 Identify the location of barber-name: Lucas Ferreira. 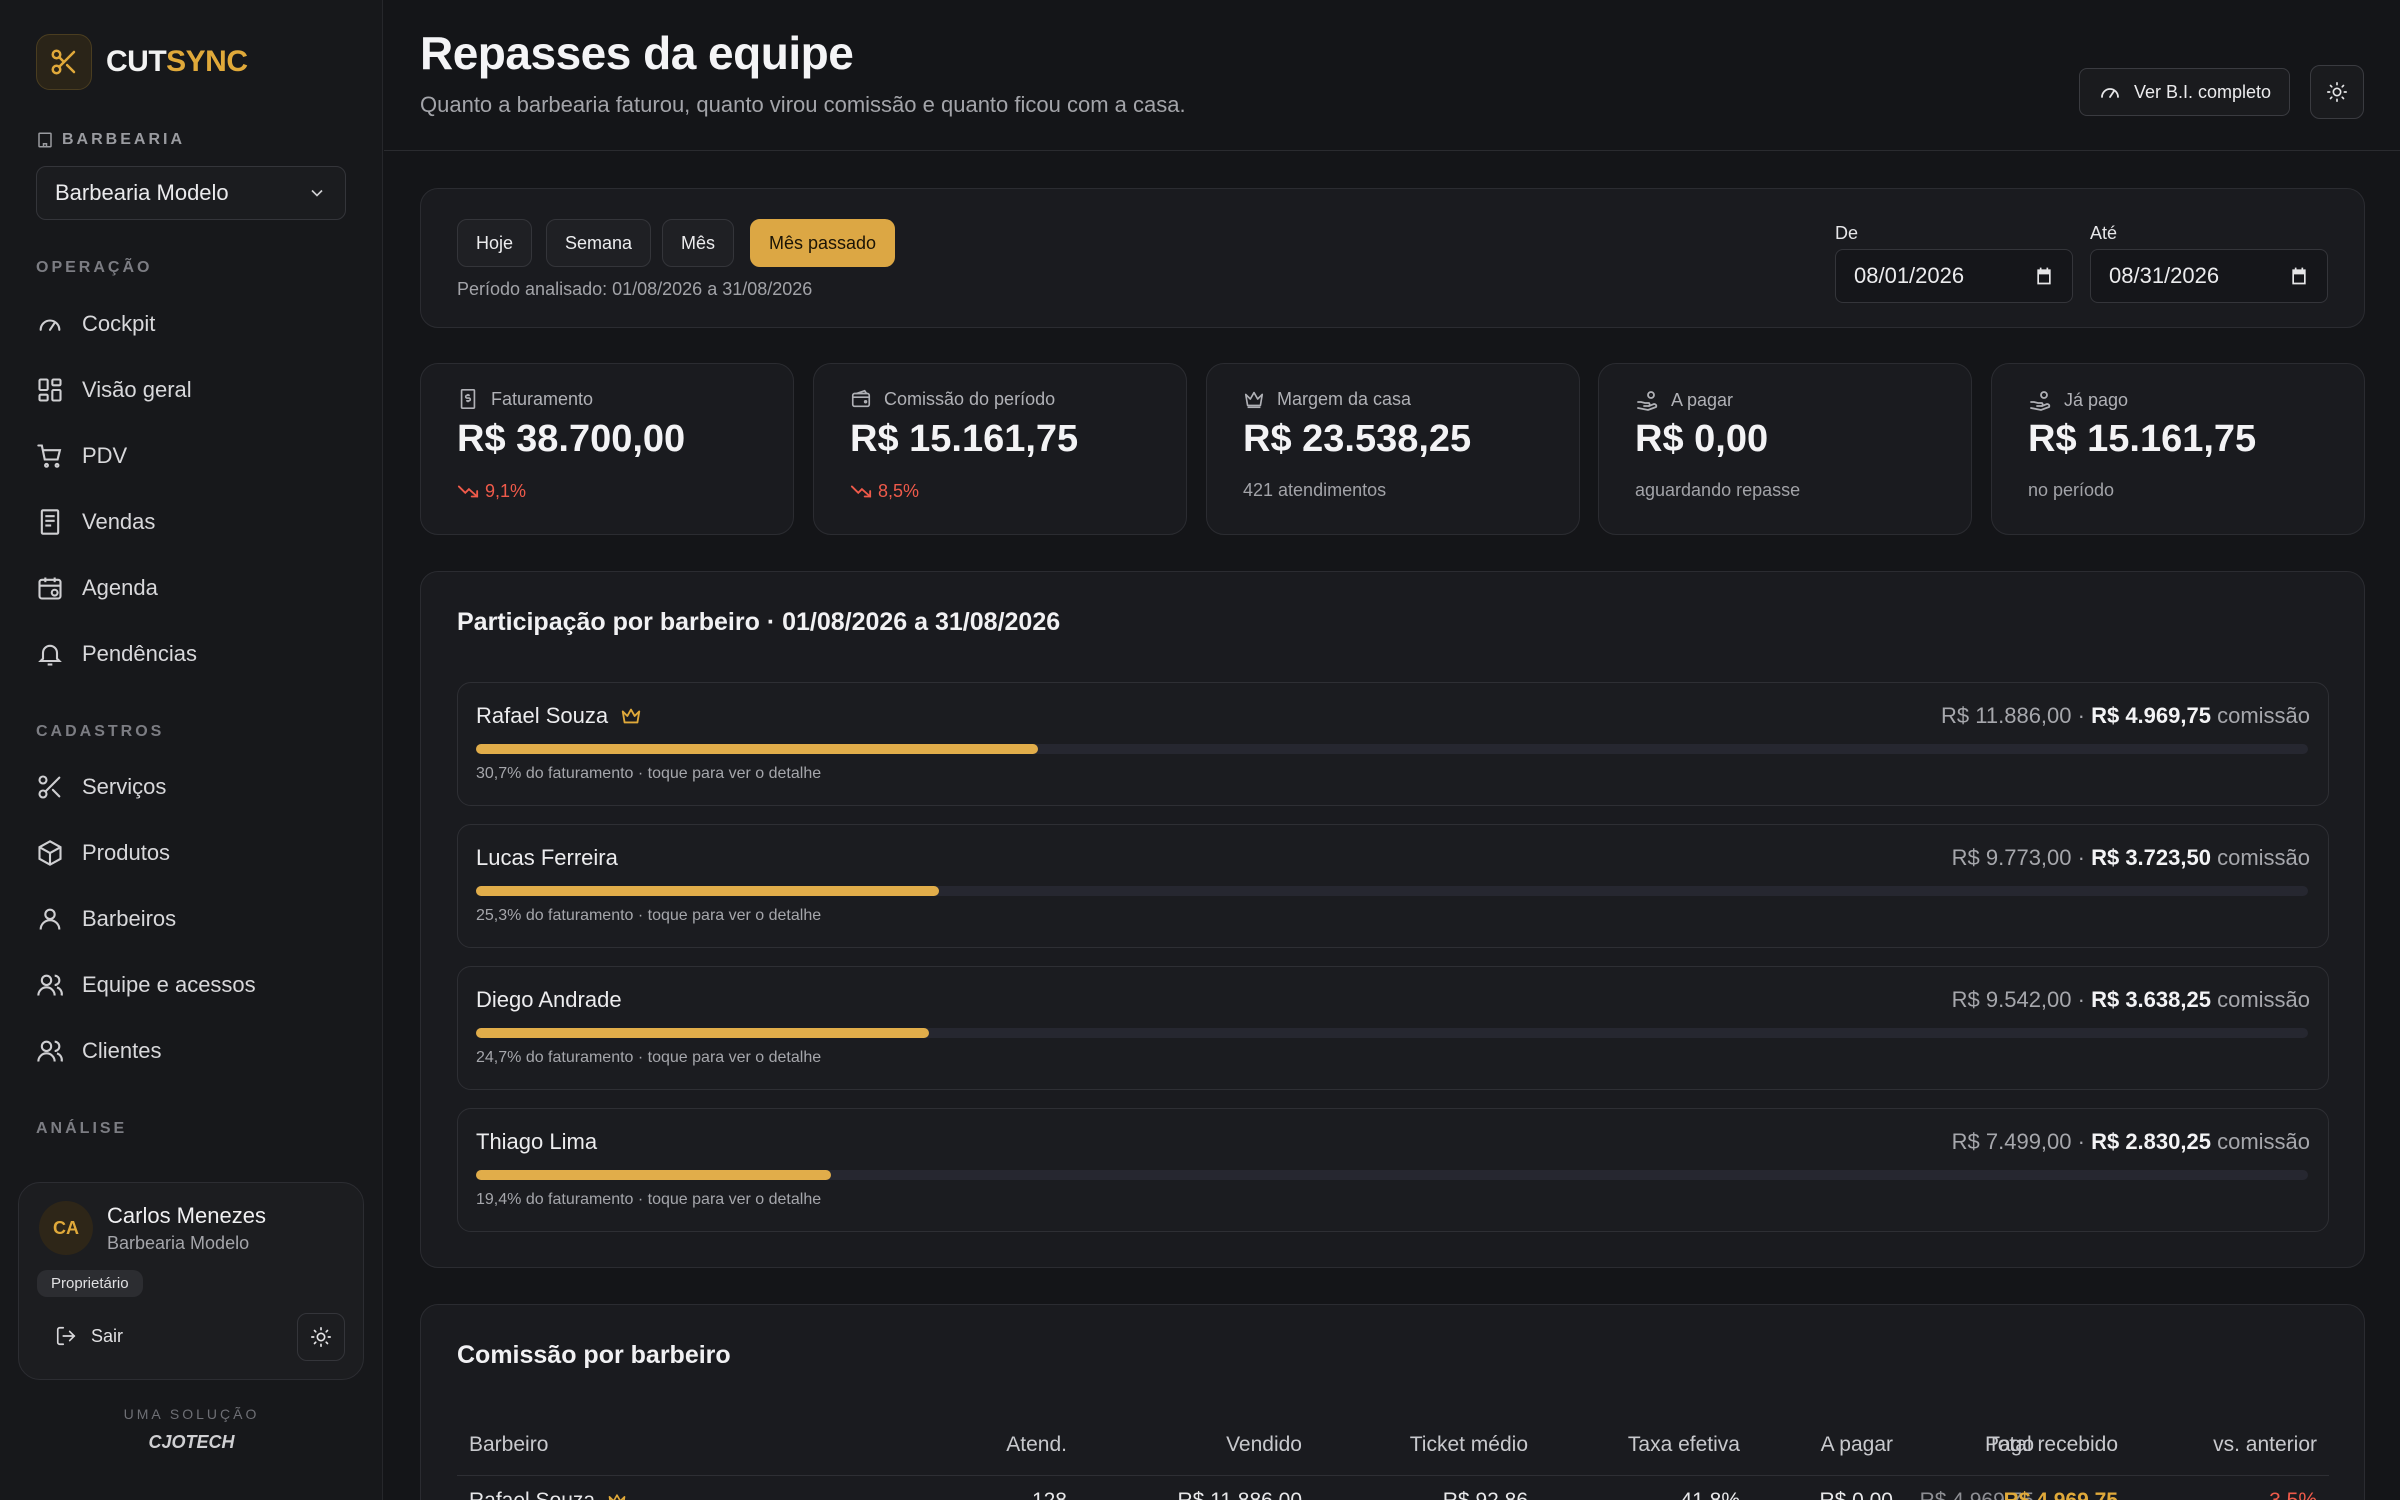
(547, 857).